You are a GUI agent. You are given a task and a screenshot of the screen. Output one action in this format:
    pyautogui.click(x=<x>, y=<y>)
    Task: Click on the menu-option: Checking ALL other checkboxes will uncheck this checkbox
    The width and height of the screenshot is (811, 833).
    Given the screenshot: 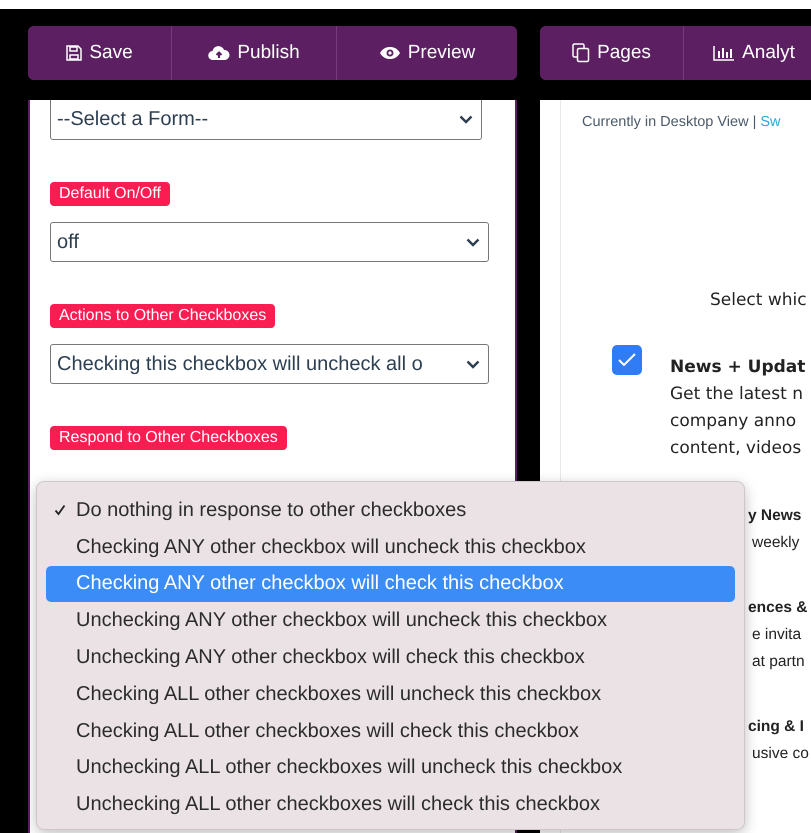 What is the action you would take?
    pyautogui.click(x=390, y=694)
    